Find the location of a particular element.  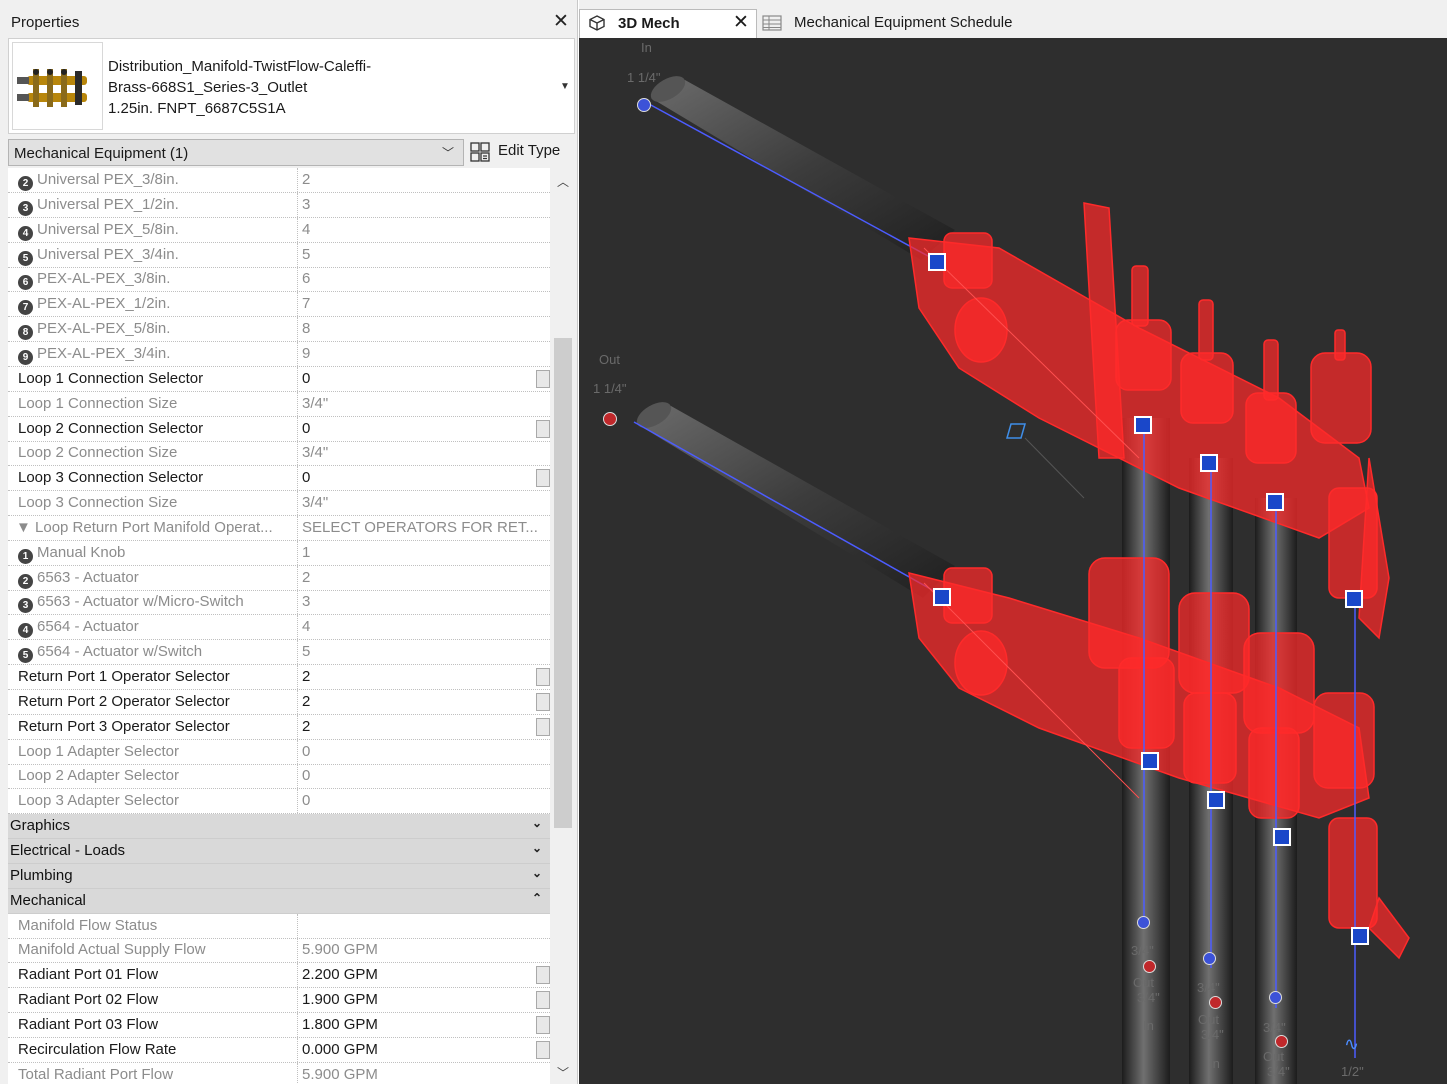

chevron-up-icon: ︿ is located at coordinates (563, 181).